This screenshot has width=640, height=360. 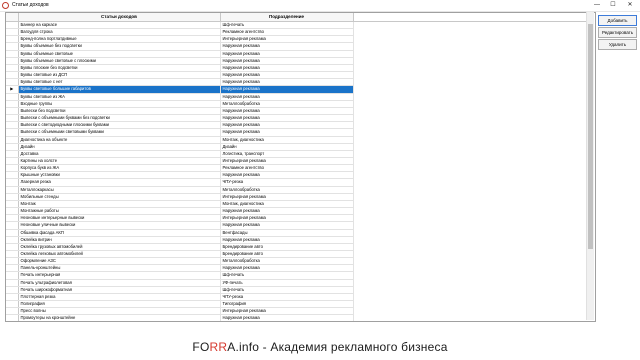 I want to click on income-item-cell: Доставка, so click(x=119, y=154).